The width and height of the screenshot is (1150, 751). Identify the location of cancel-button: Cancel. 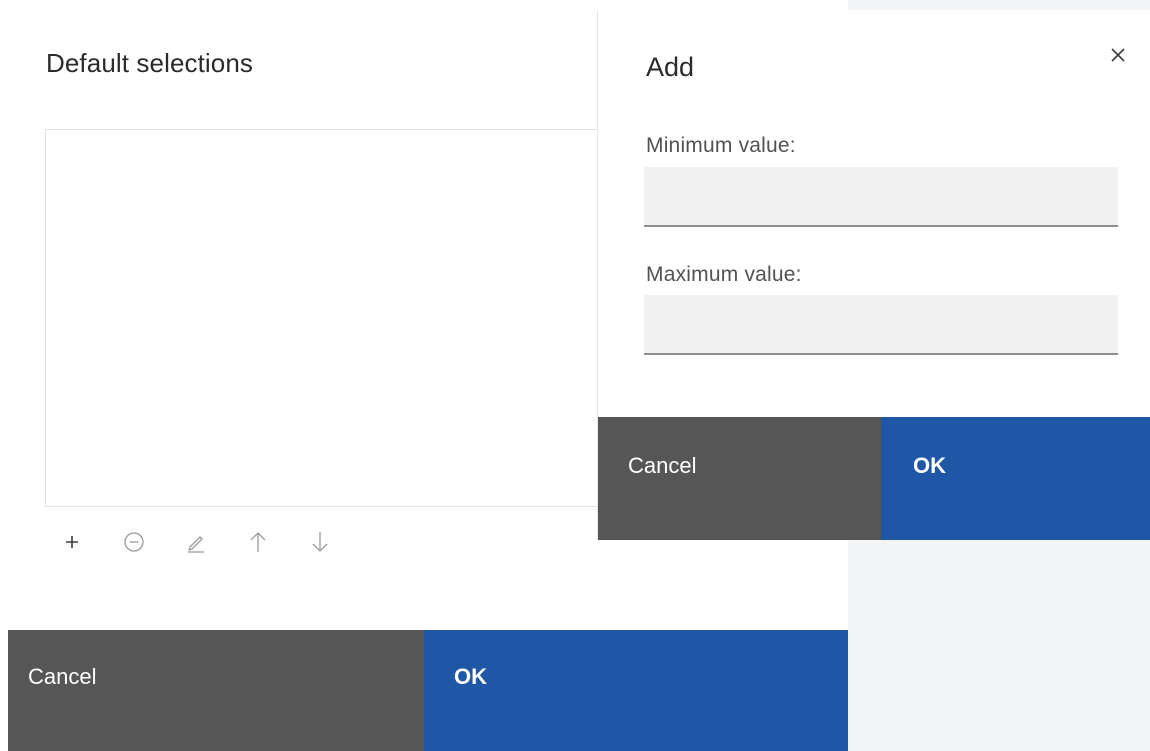
(216, 690).